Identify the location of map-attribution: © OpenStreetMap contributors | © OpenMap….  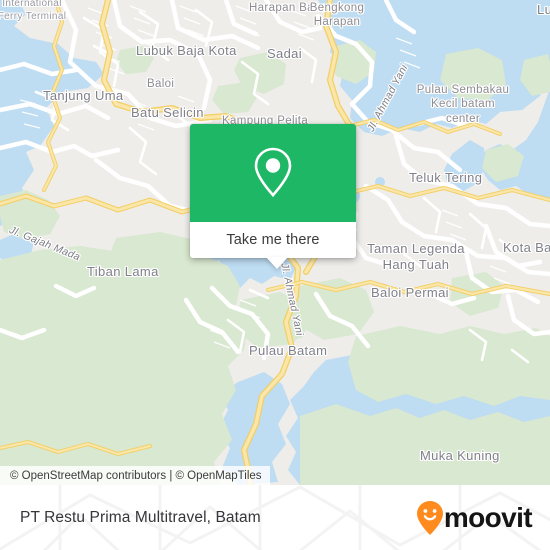
(135, 475).